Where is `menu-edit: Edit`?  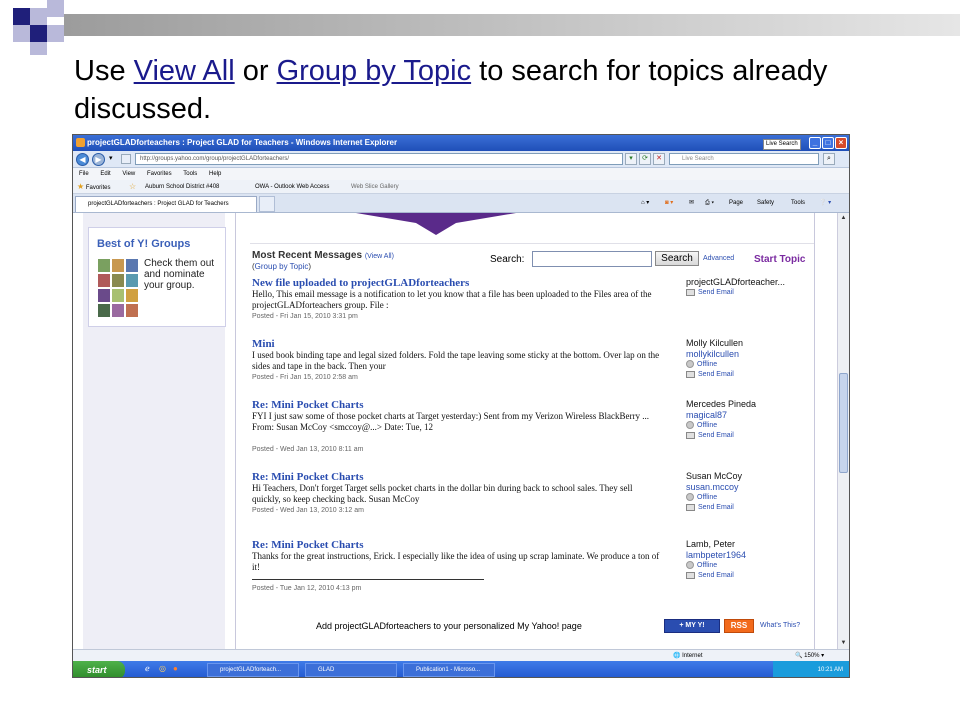 menu-edit: Edit is located at coordinates (105, 174).